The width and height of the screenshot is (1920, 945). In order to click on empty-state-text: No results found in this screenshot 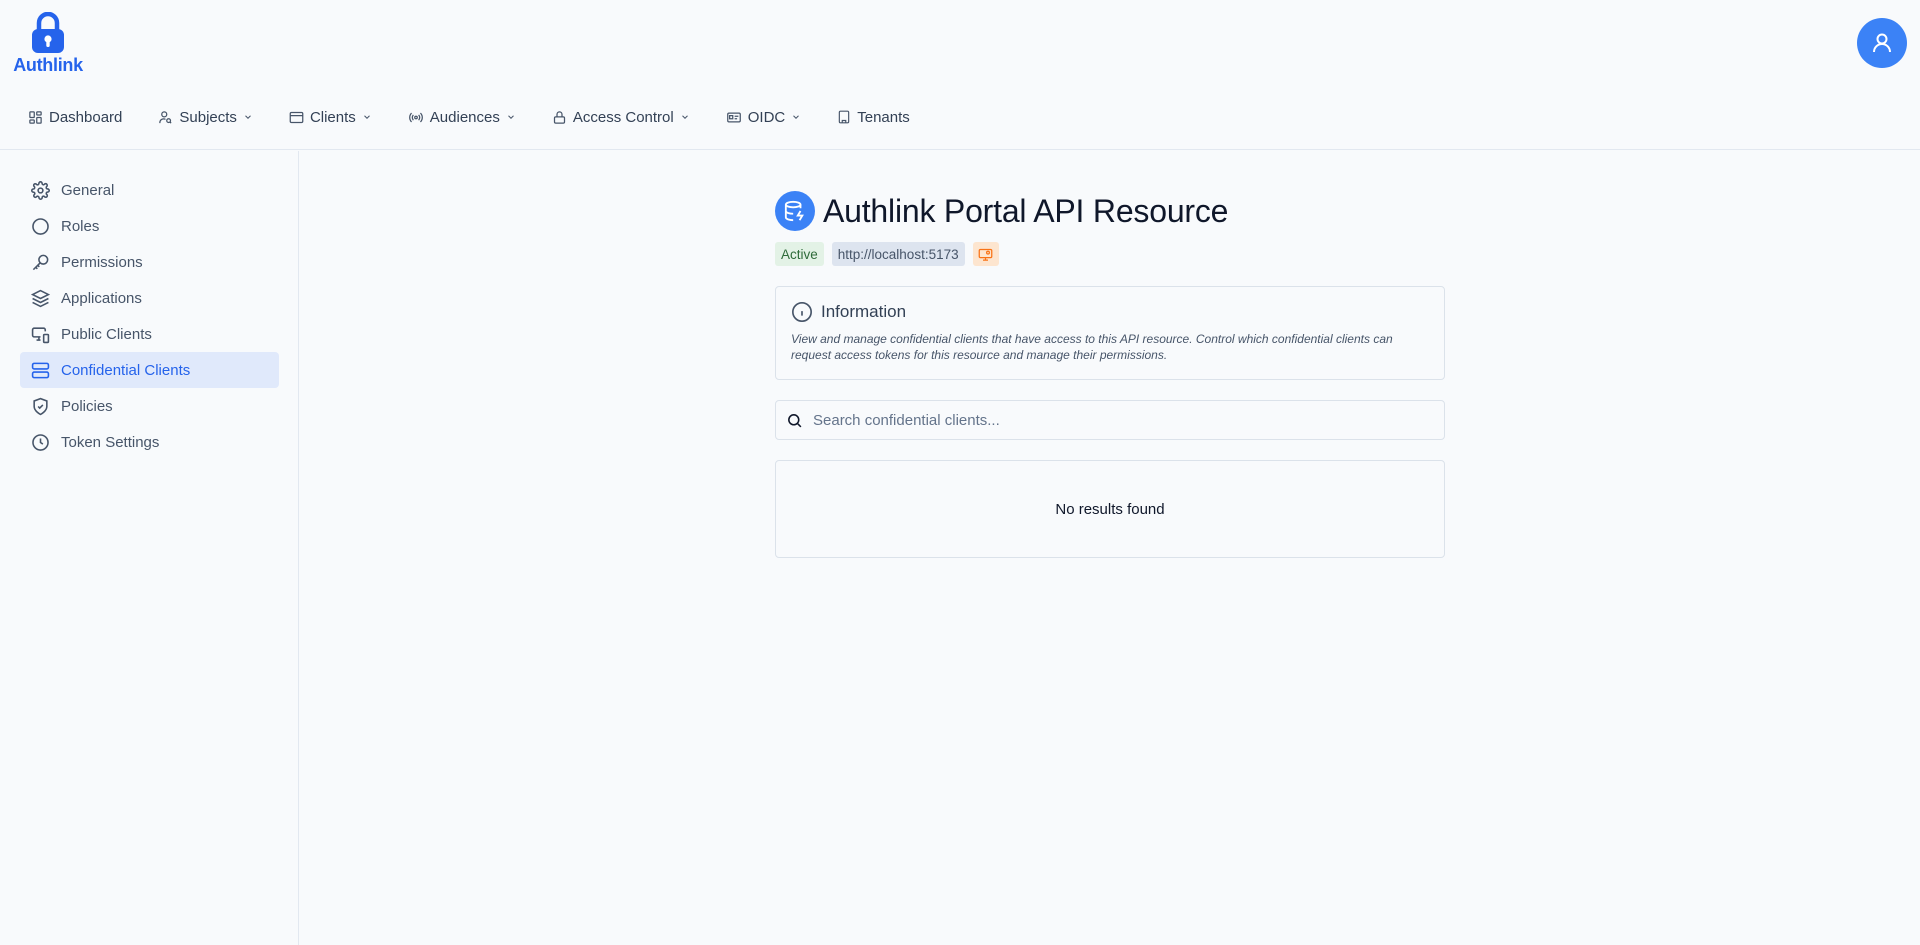, I will do `click(1110, 509)`.